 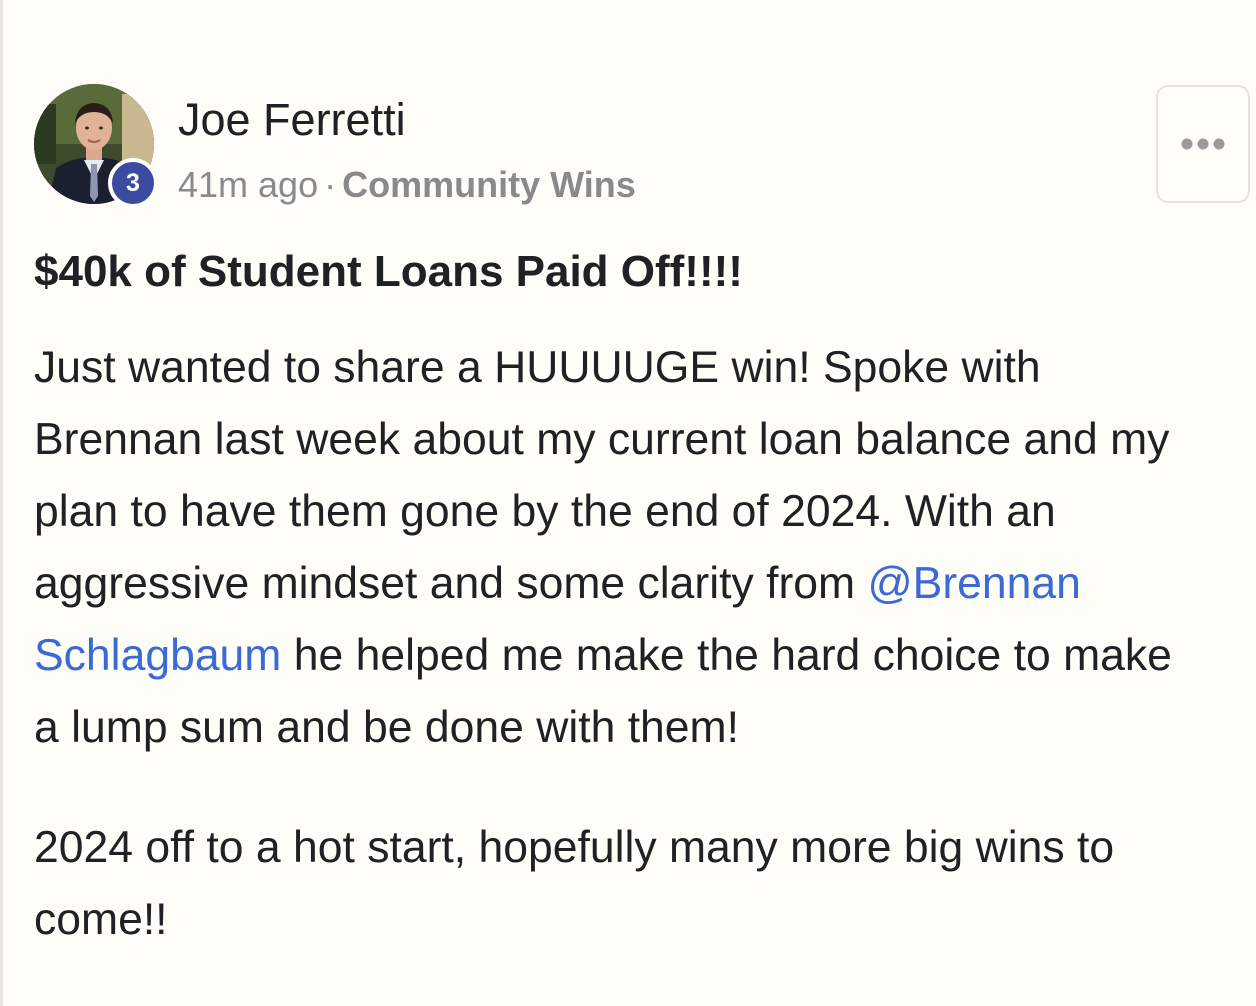 What do you see at coordinates (386, 727) in the screenshot?
I see `body-line: a lump sum and be done with them!` at bounding box center [386, 727].